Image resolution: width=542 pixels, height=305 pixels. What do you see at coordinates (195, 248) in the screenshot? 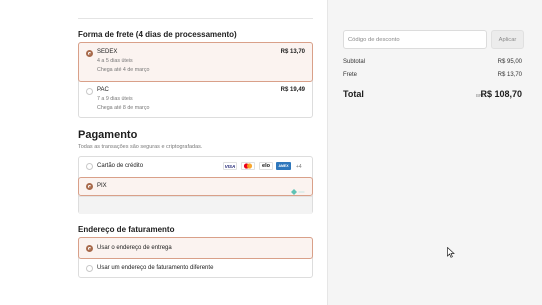
I see `billing-option-same: Usar o endereço de entrega` at bounding box center [195, 248].